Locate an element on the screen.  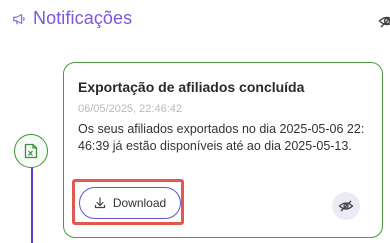
notification-date: 06/05/2025, 22:46:42 is located at coordinates (130, 109).